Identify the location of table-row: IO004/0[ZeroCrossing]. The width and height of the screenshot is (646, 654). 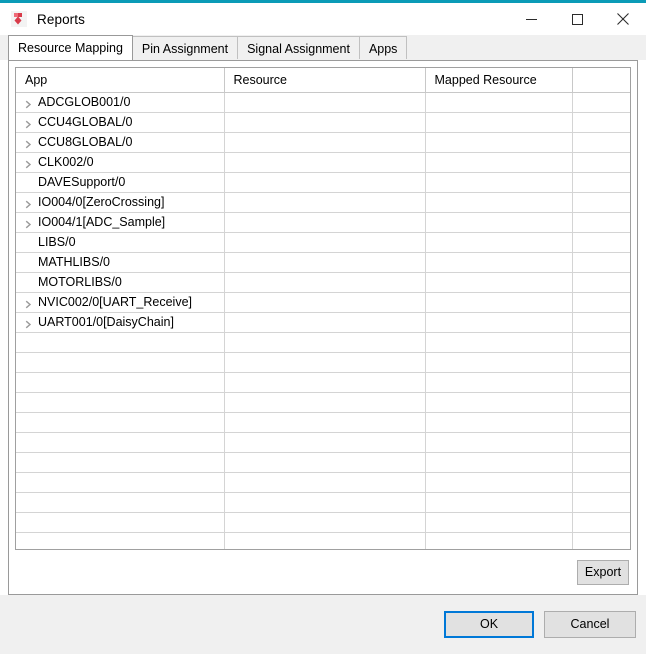
(323, 202).